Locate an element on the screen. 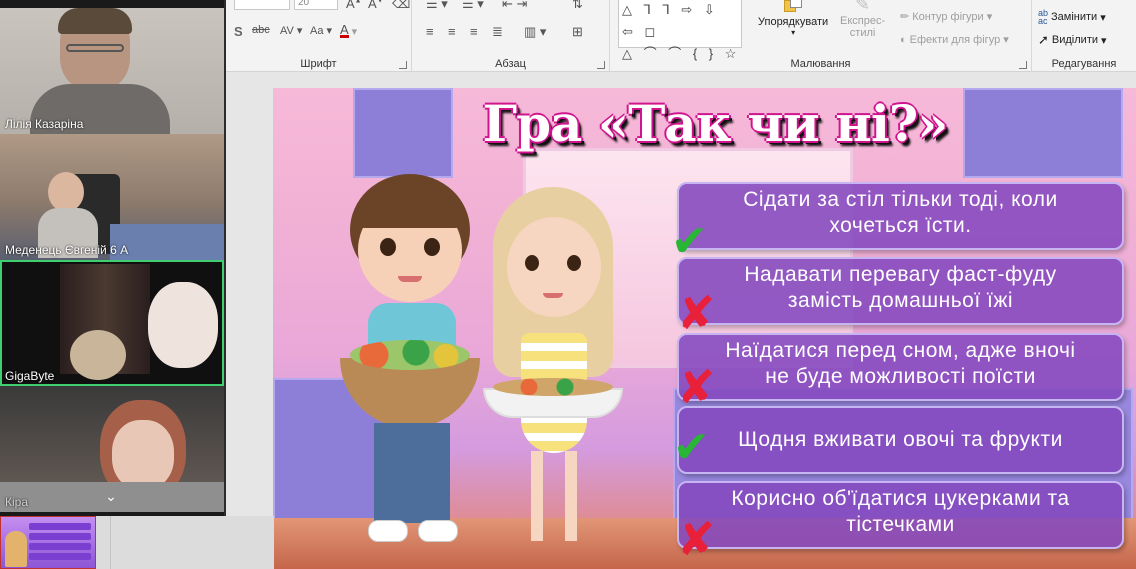 This screenshot has height=569, width=1136. panel-splitter is located at coordinates (185, 542).